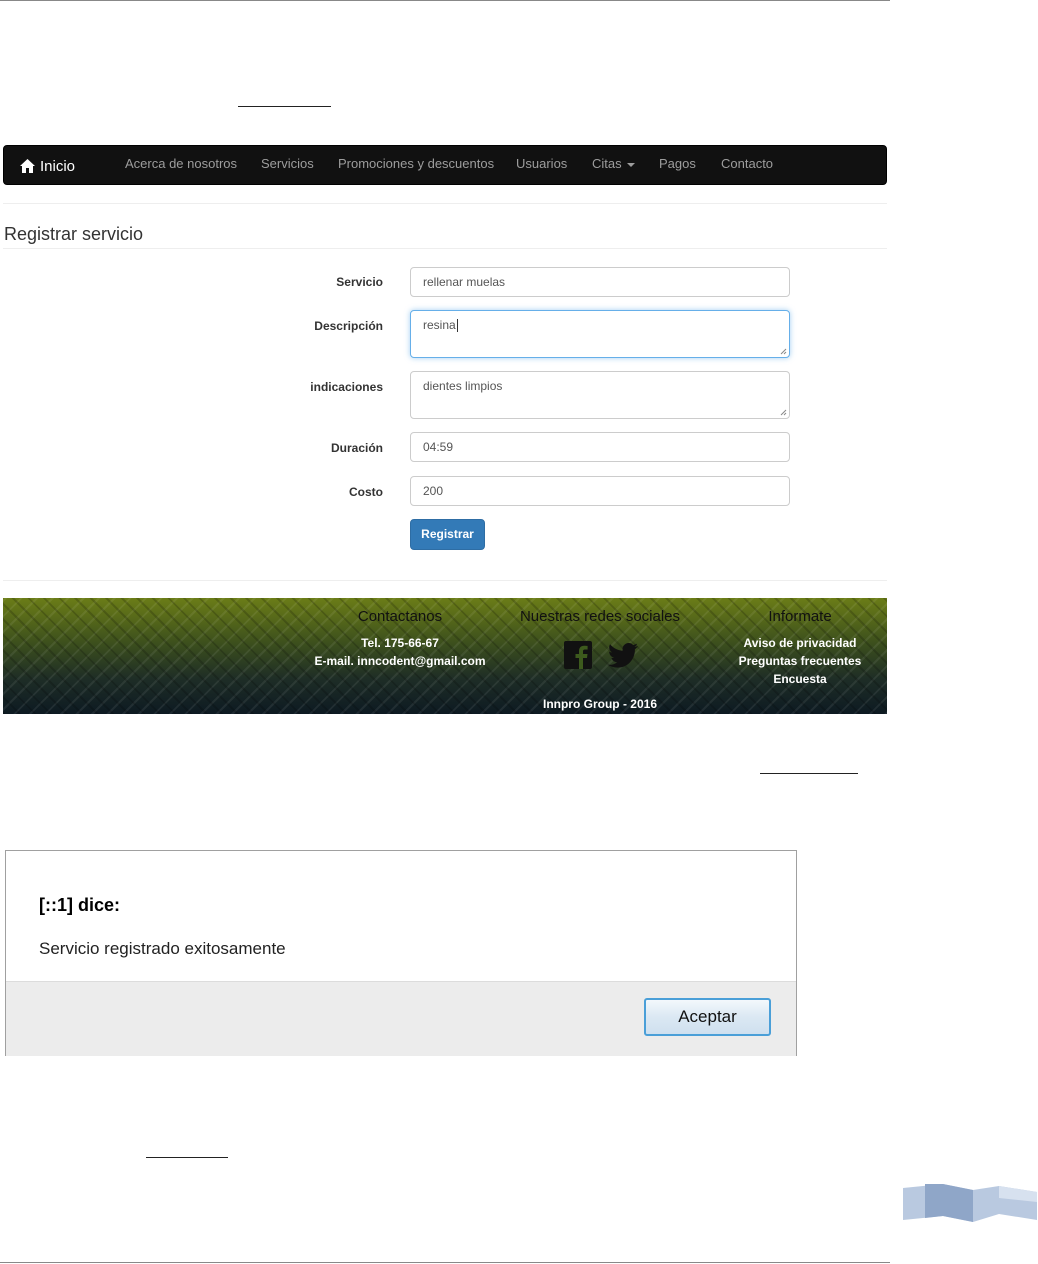  Describe the element at coordinates (359, 282) in the screenshot. I see `label-servicio: Servicio` at that location.